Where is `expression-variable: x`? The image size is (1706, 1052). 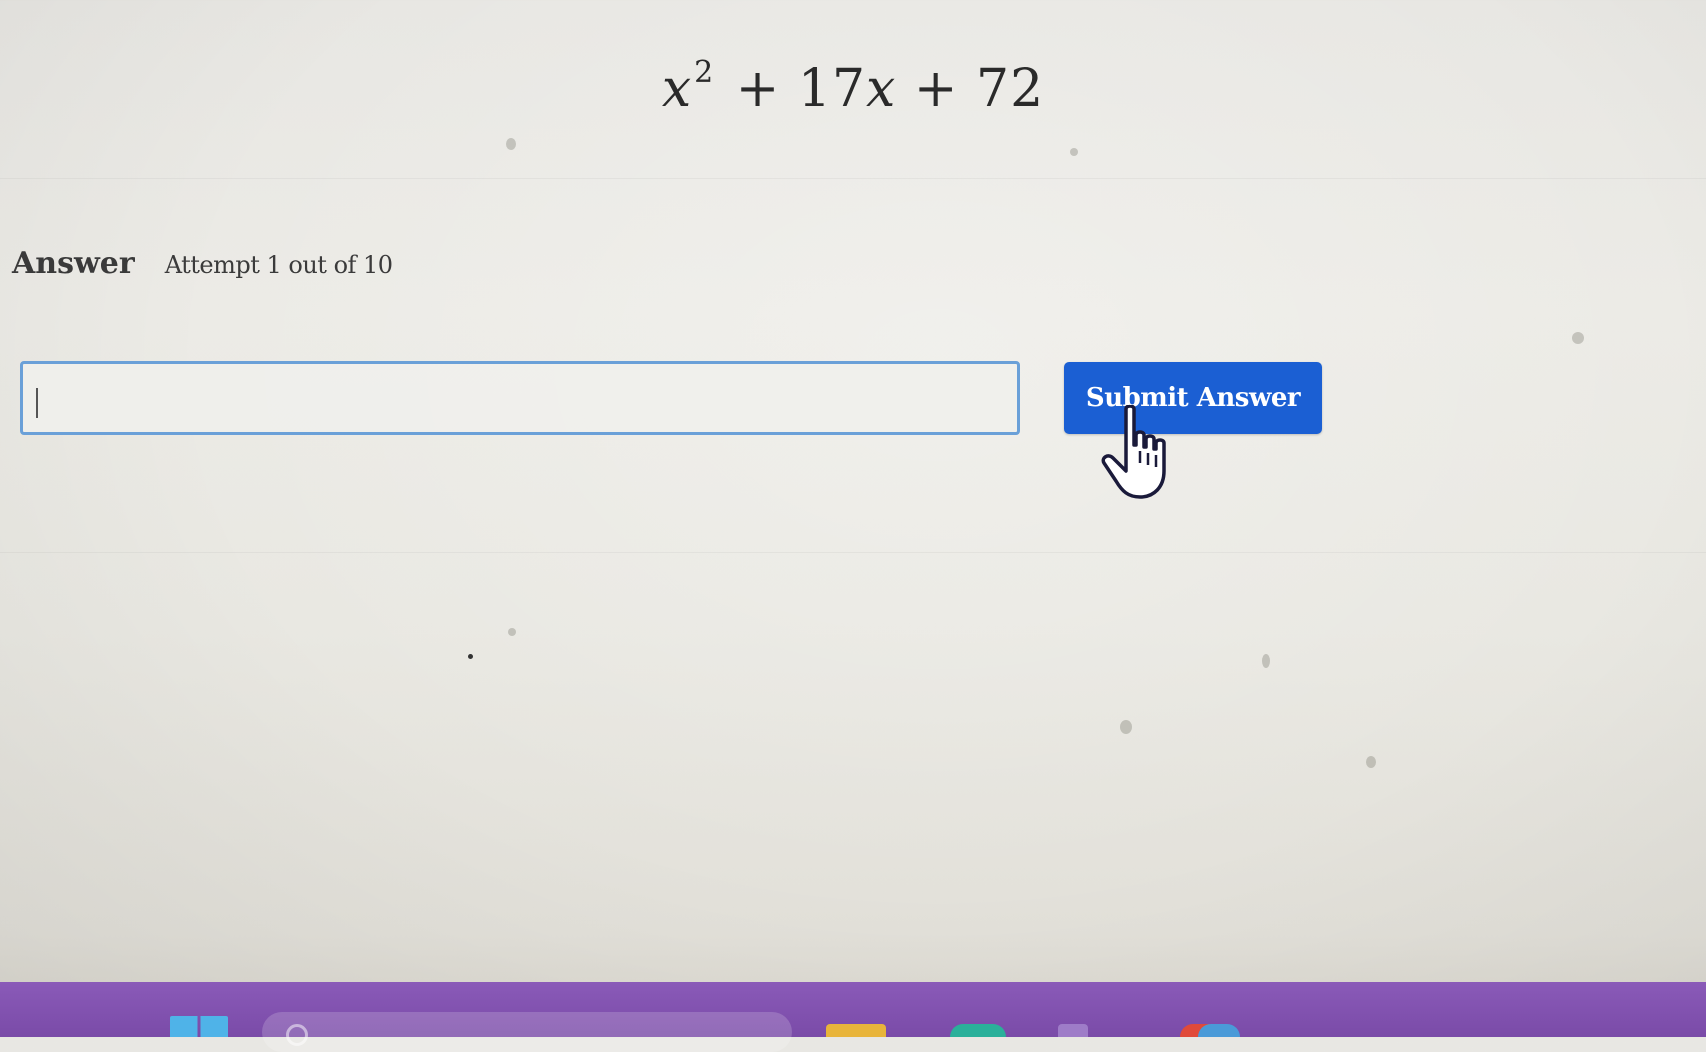 expression-variable: x is located at coordinates (677, 89).